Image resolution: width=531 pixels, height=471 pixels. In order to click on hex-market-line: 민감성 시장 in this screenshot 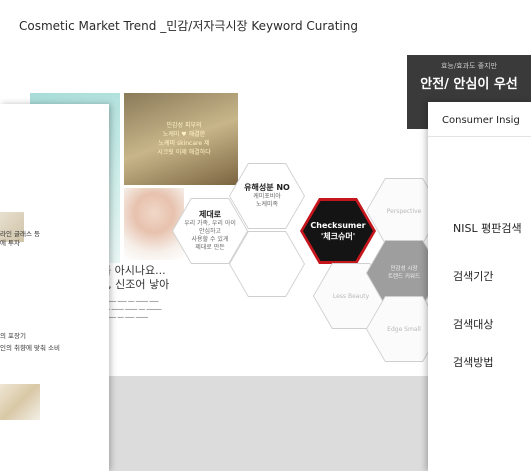, I will do `click(404, 269)`.